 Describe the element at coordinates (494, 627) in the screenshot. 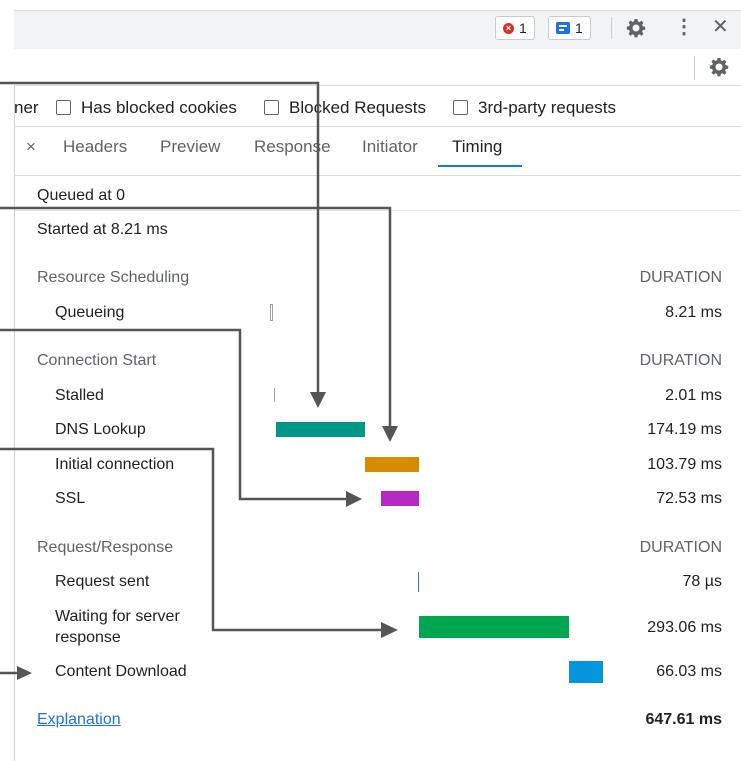

I see `waiting-for-server-bar` at that location.